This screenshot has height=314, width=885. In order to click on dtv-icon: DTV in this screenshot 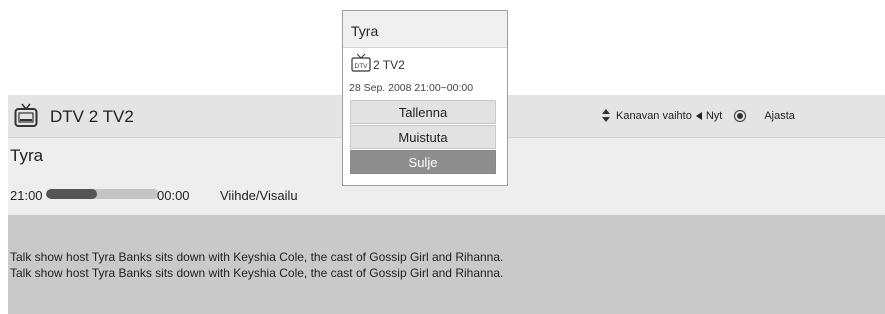, I will do `click(361, 62)`.